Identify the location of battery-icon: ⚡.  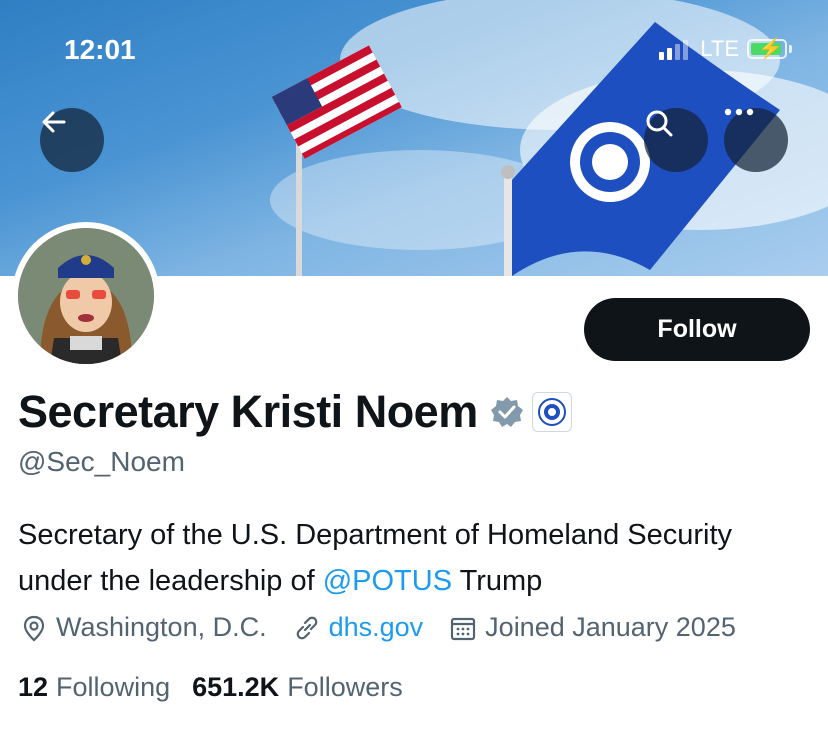
(767, 49).